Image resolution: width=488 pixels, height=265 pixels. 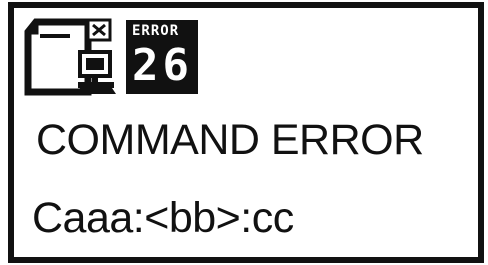 What do you see at coordinates (70, 57) in the screenshot?
I see `document-icon` at bounding box center [70, 57].